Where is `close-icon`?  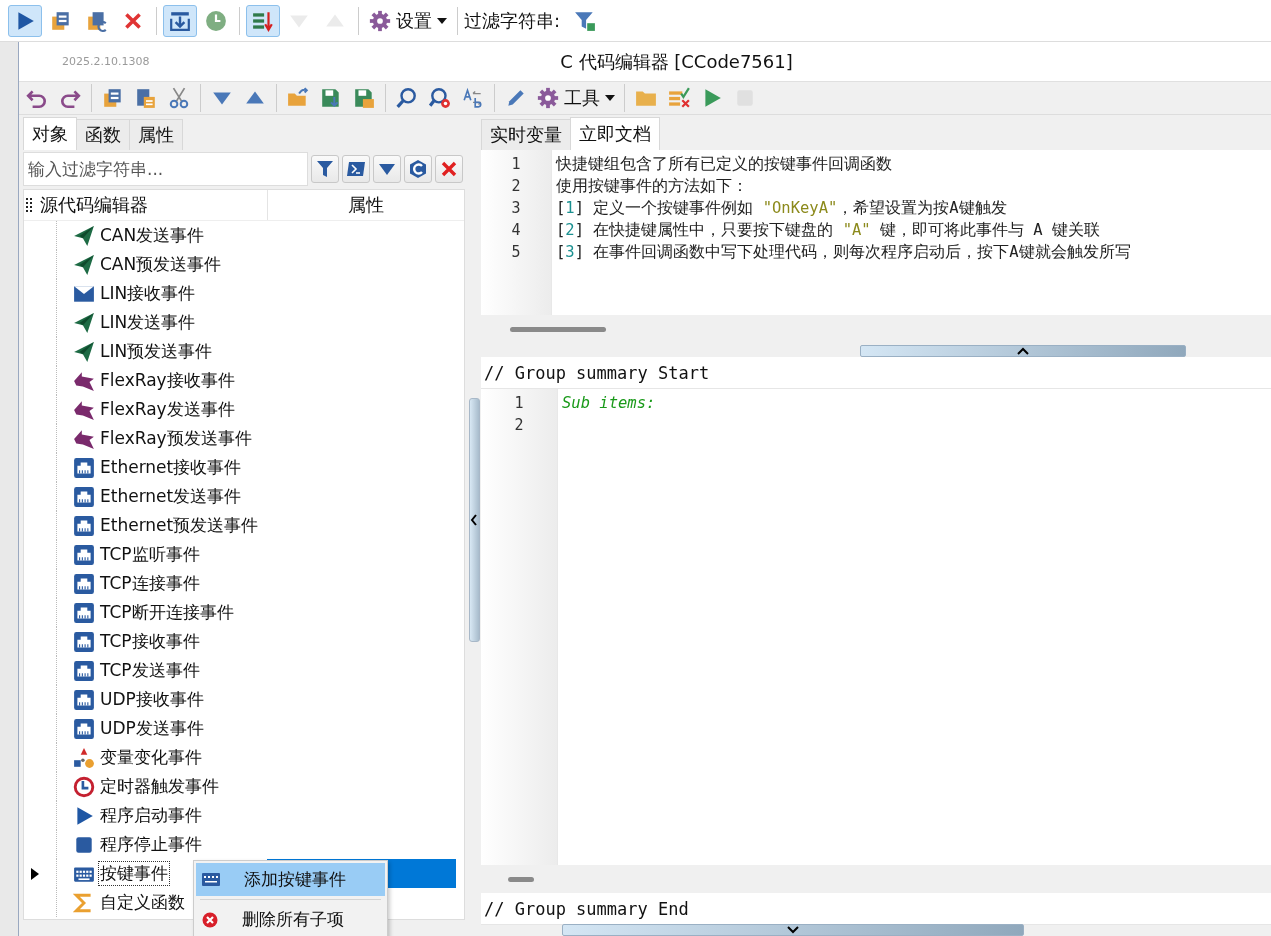 close-icon is located at coordinates (449, 169).